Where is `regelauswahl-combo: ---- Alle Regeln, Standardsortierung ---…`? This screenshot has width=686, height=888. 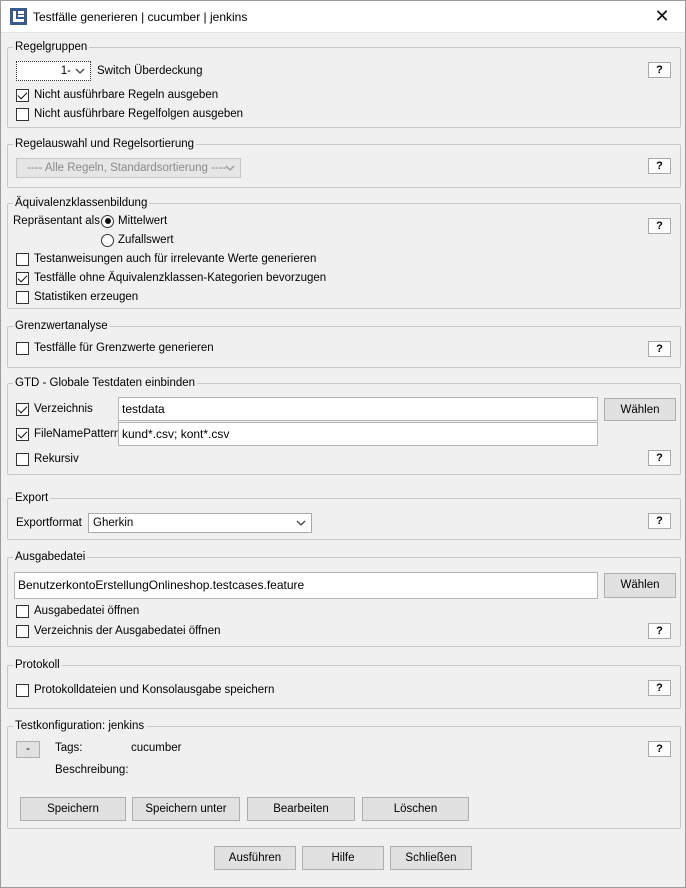
regelauswahl-combo: ---- Alle Regeln, Standardsortierung ---… is located at coordinates (128, 168).